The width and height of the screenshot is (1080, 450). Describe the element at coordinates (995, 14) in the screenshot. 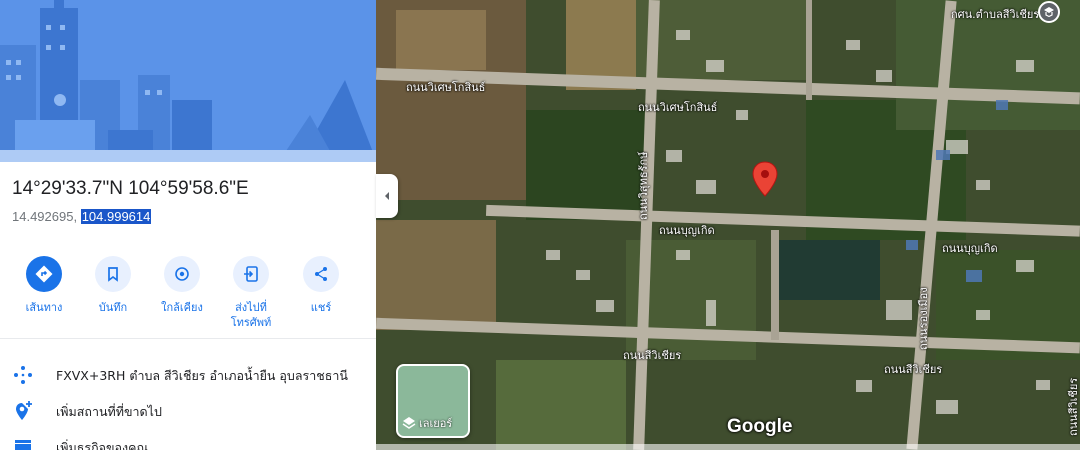

I see `map-place-label: กศน.ตำบลสีวิเชียร` at that location.